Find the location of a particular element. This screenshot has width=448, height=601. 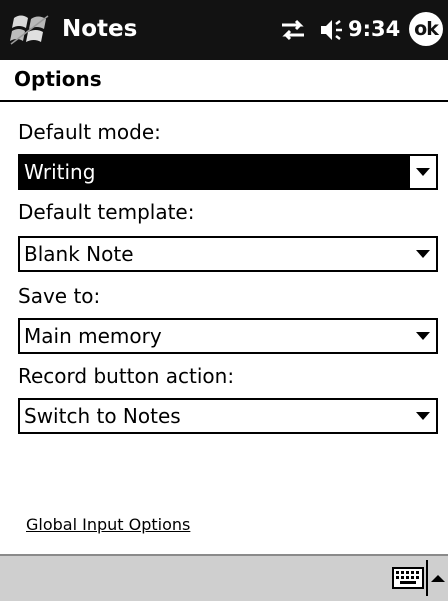

default-template-dropdown: Blank Note is located at coordinates (228, 254).